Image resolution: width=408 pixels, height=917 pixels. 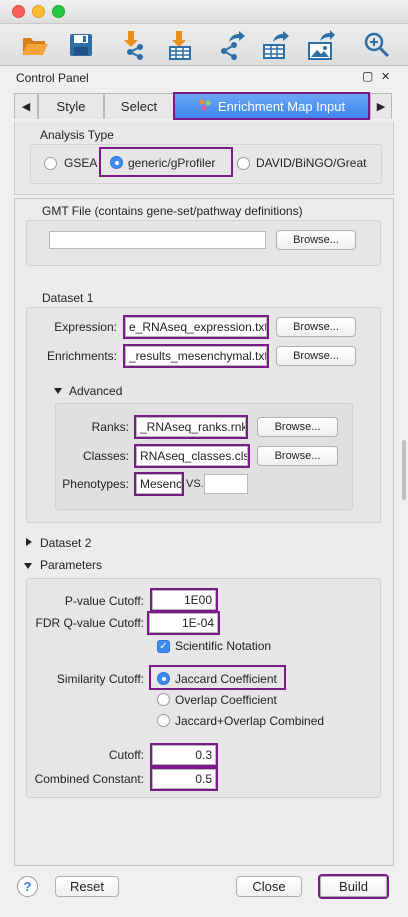 I want to click on jaccard-radio, so click(x=163, y=678).